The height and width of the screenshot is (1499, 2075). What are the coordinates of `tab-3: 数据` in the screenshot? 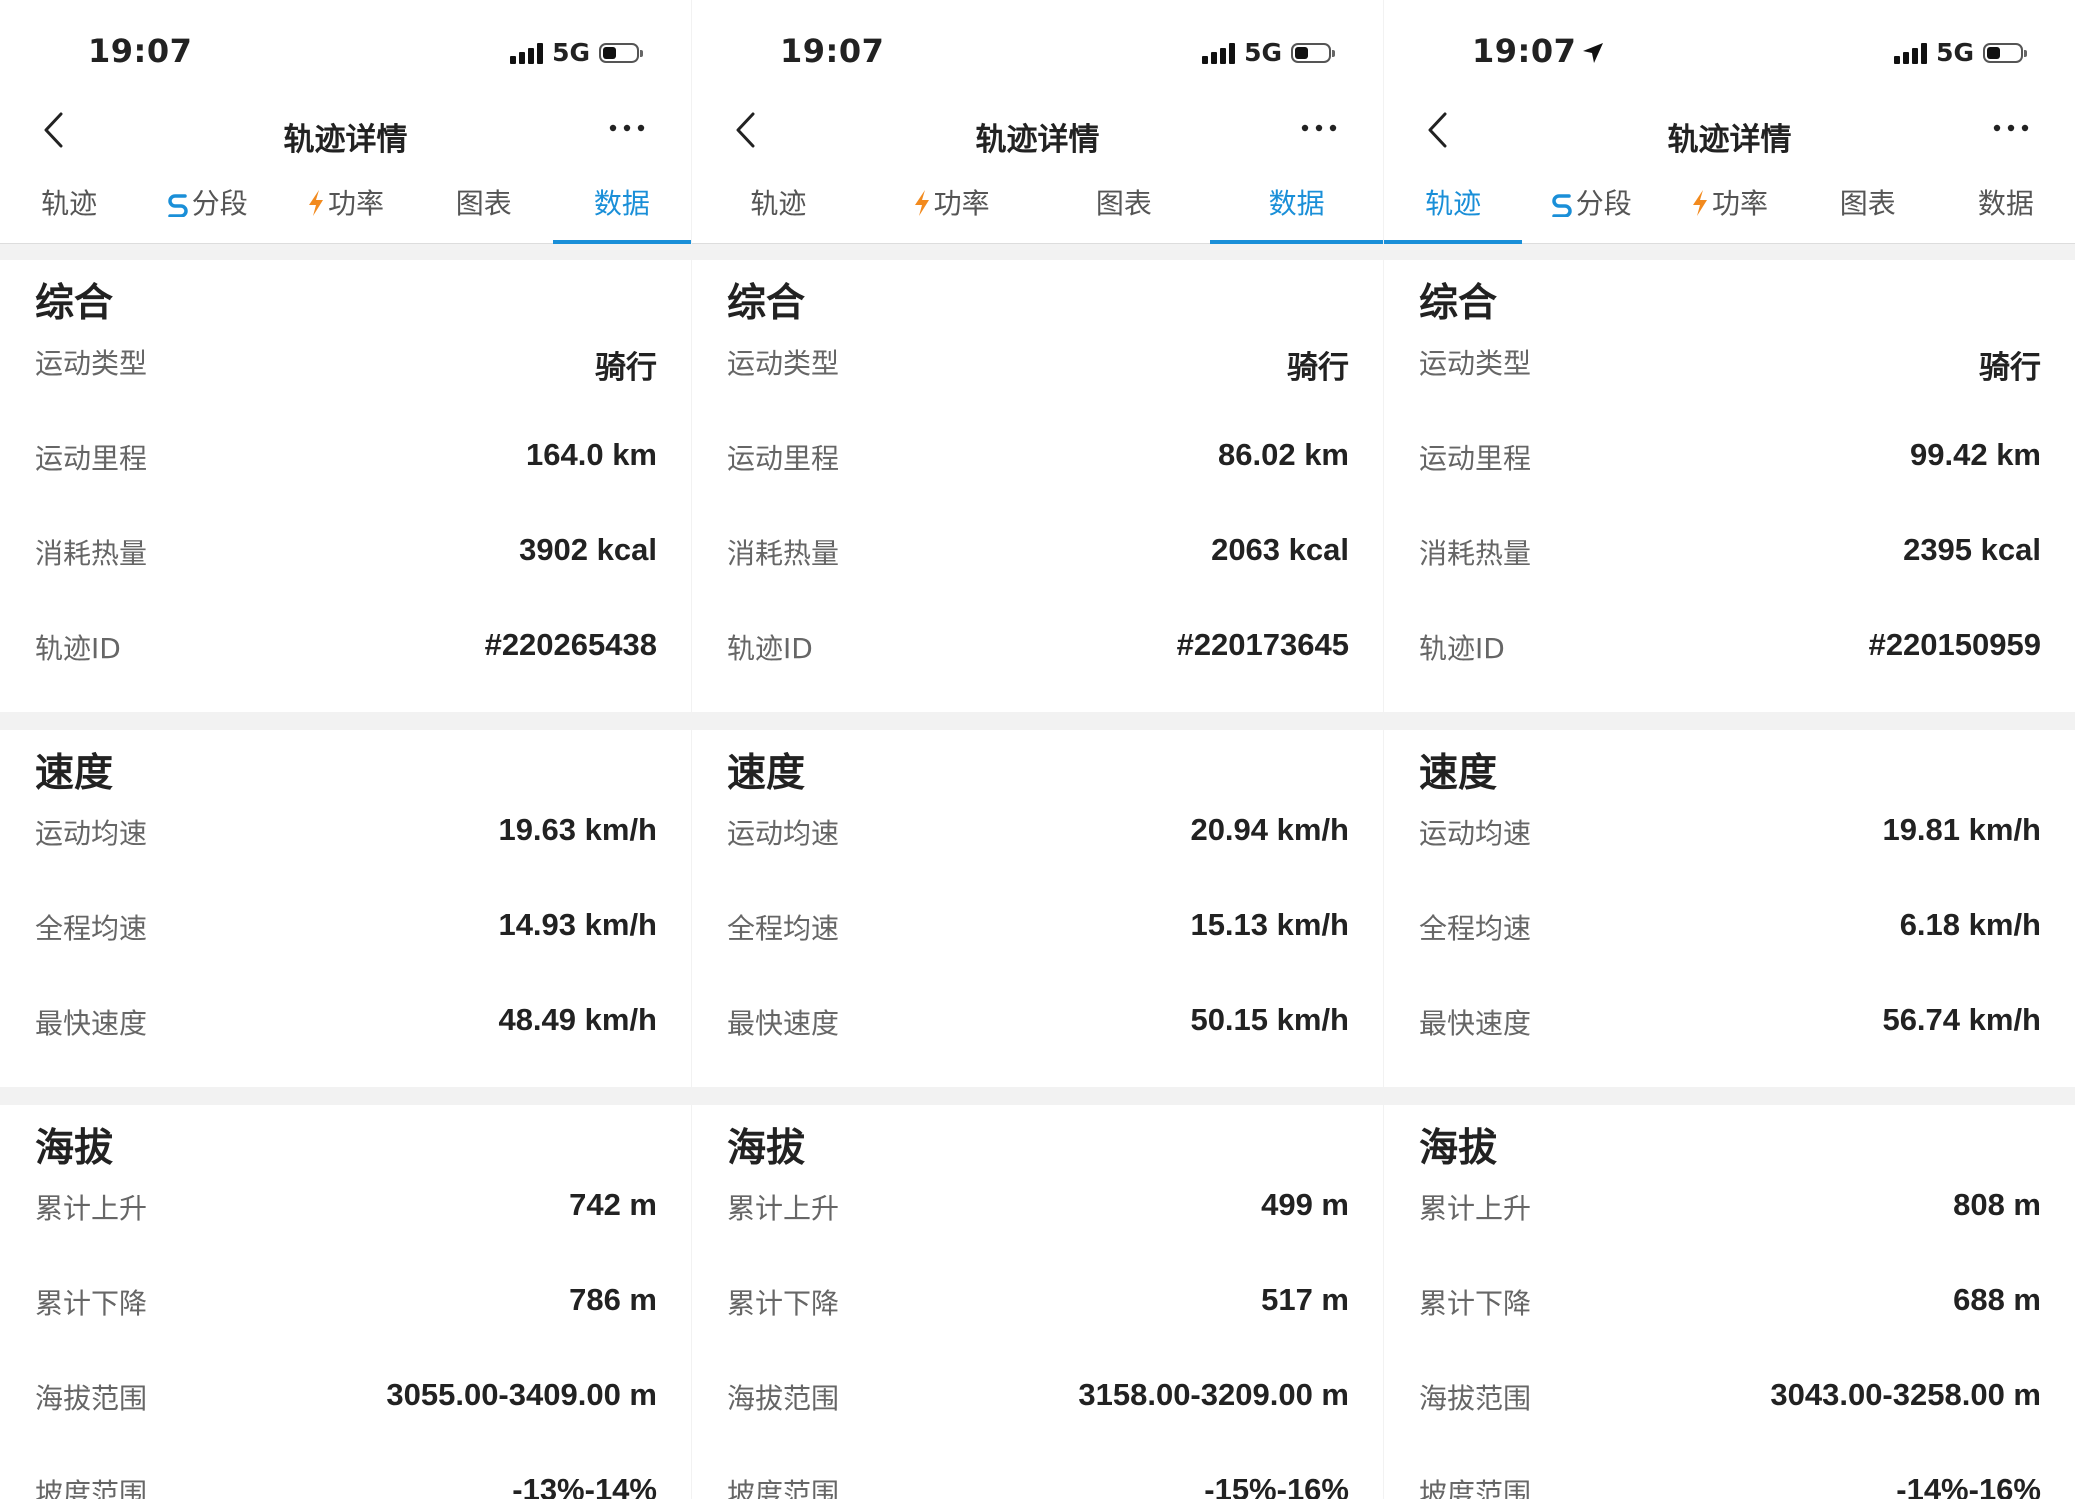 It's located at (1296, 206).